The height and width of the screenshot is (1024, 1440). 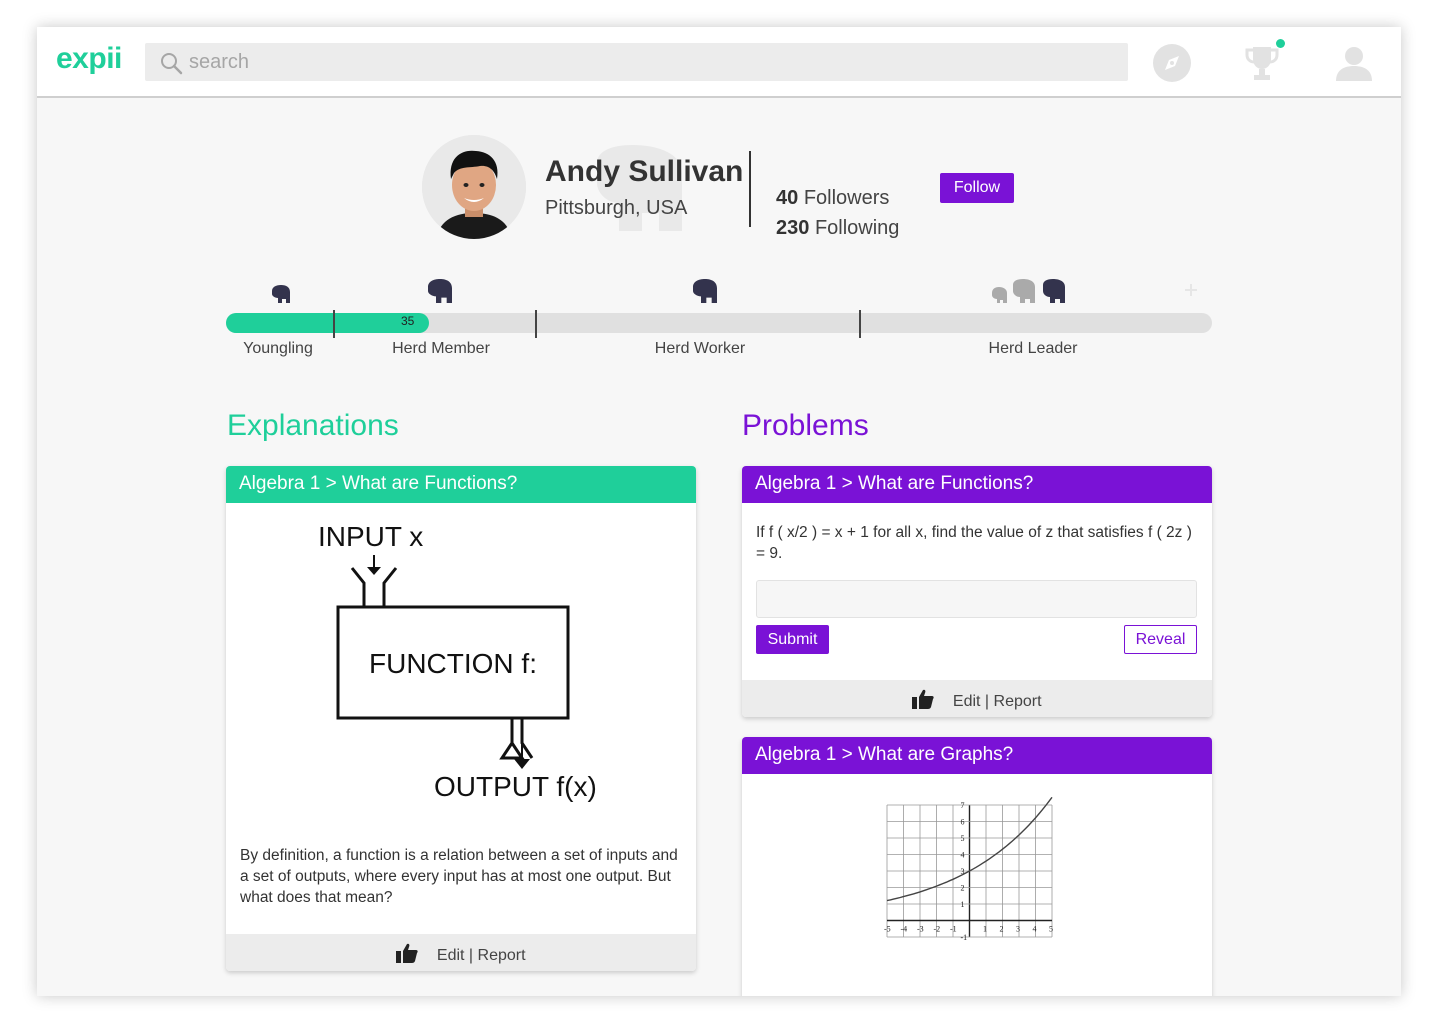 I want to click on explanation-card-footer: Edit | Report, so click(x=461, y=952).